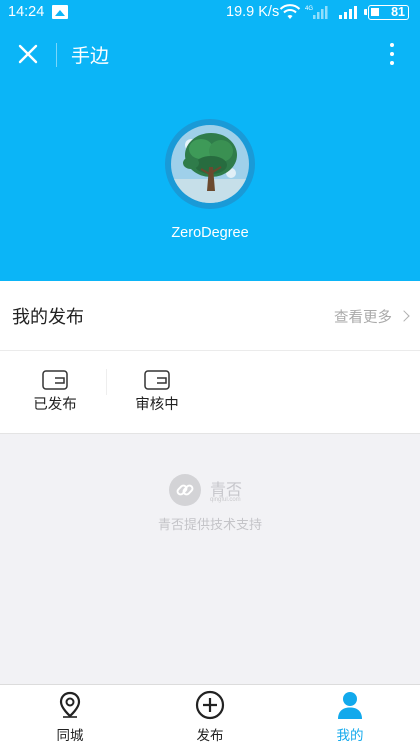 The width and height of the screenshot is (420, 747). What do you see at coordinates (90, 56) in the screenshot?
I see `page-title: 手边` at bounding box center [90, 56].